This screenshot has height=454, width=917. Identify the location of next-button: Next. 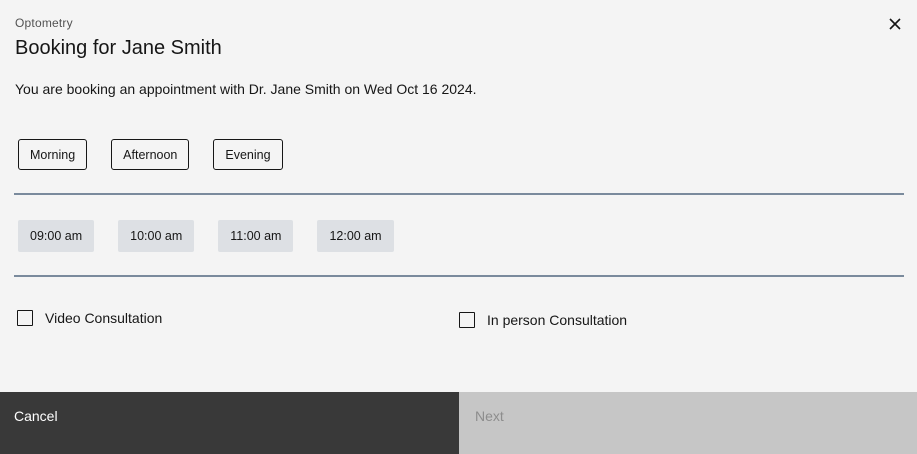
(688, 423).